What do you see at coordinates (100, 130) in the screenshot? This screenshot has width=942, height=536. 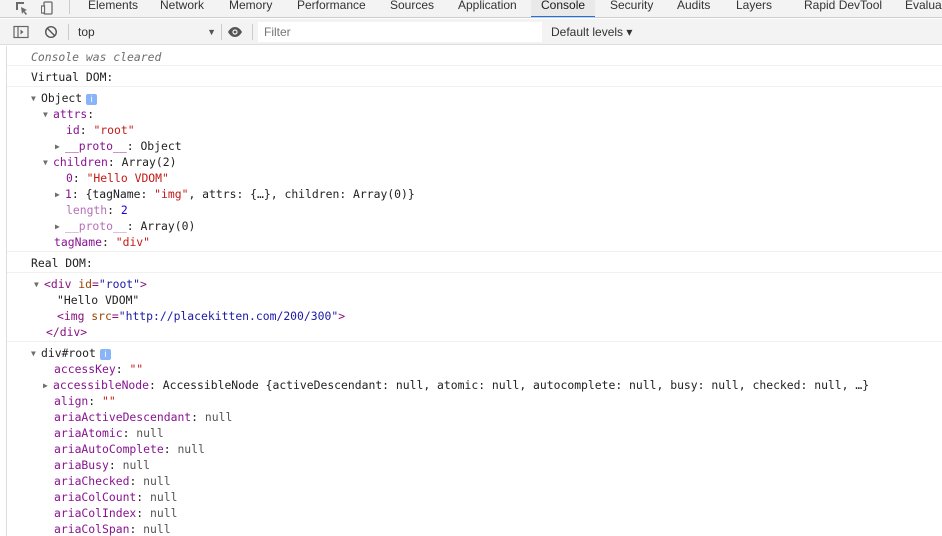 I see `tree-prop-id: id: "root"` at bounding box center [100, 130].